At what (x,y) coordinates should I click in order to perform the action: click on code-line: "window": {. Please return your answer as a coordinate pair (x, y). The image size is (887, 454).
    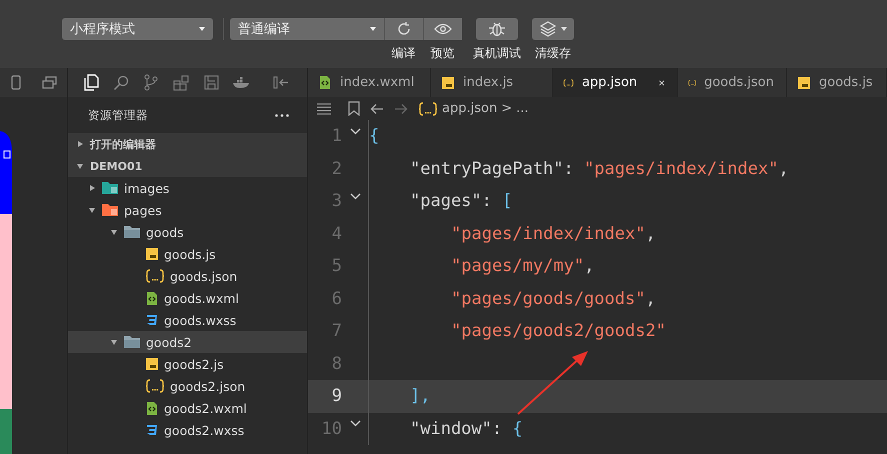
    Looking at the image, I should click on (466, 428).